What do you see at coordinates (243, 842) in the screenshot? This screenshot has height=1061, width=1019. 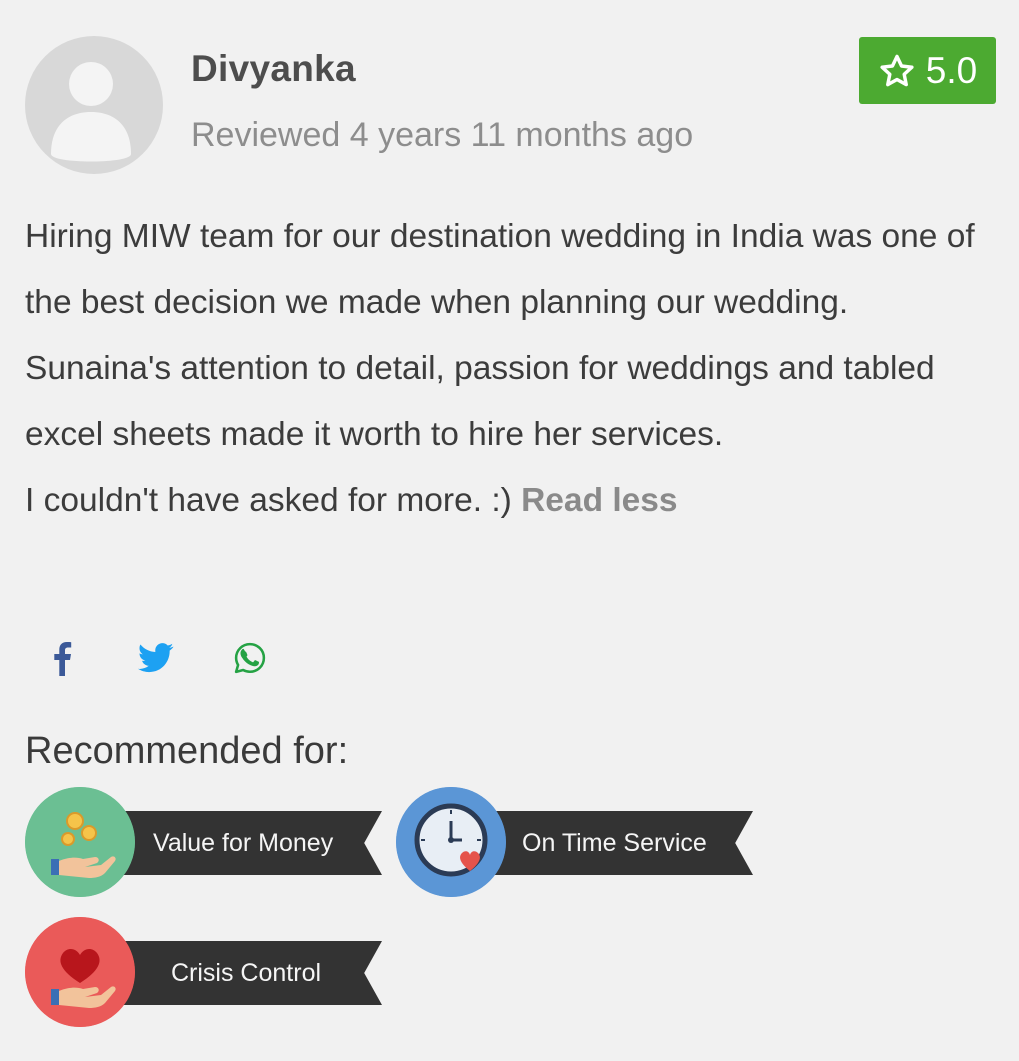 I see `badge-label: Value for Money` at bounding box center [243, 842].